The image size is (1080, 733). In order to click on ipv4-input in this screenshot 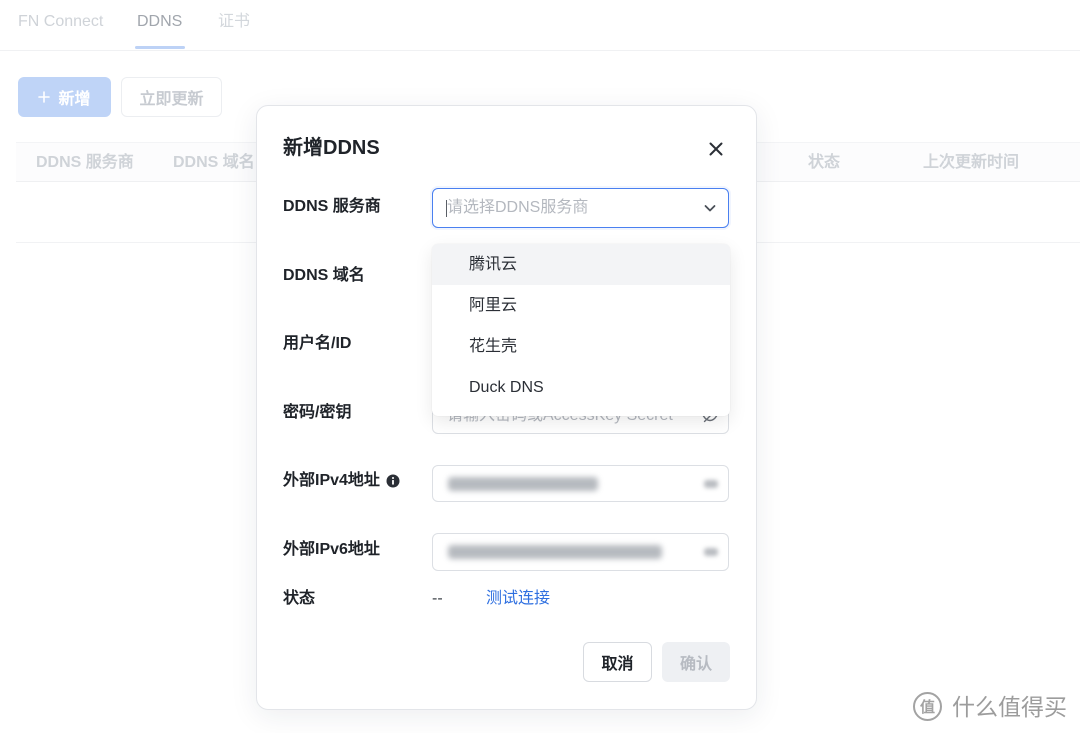, I will do `click(580, 483)`.